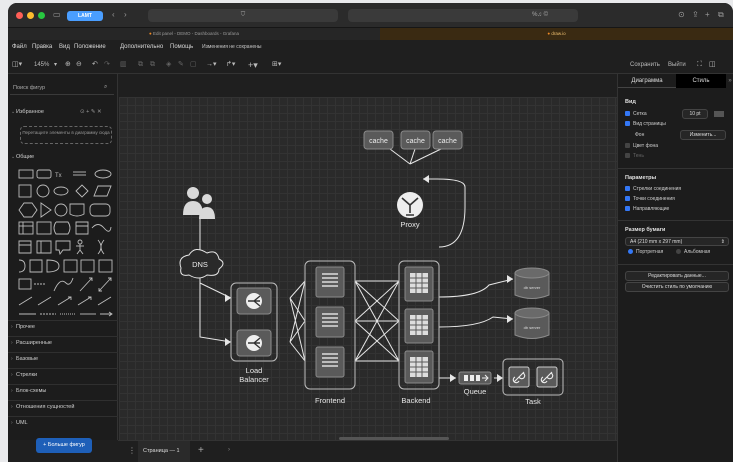 The height and width of the screenshot is (462, 733). What do you see at coordinates (63, 406) in the screenshot?
I see `section-entity-relation: › Отношения сущностей` at bounding box center [63, 406].